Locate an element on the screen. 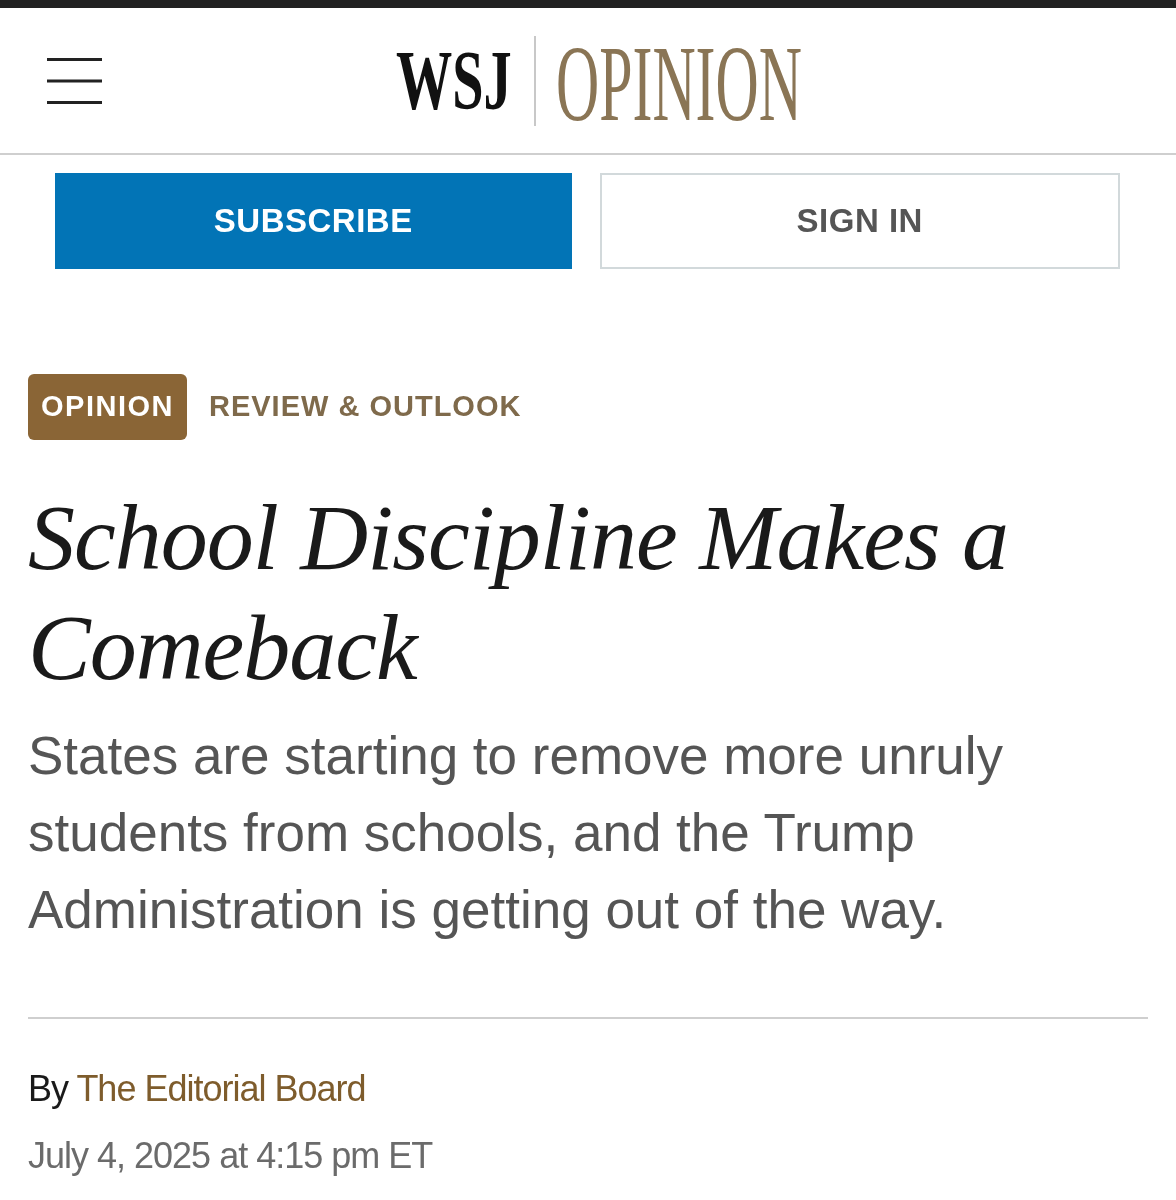 The image size is (1176, 1200). menu-icon is located at coordinates (74, 80).